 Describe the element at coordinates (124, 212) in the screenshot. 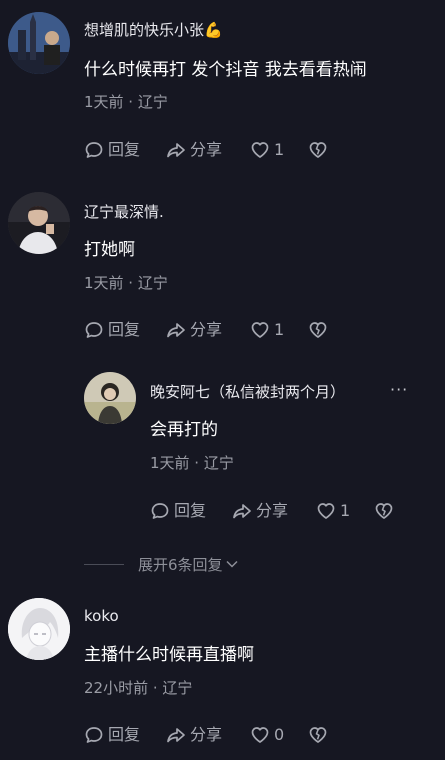

I see `comment-username: 辽宁最深情.` at that location.